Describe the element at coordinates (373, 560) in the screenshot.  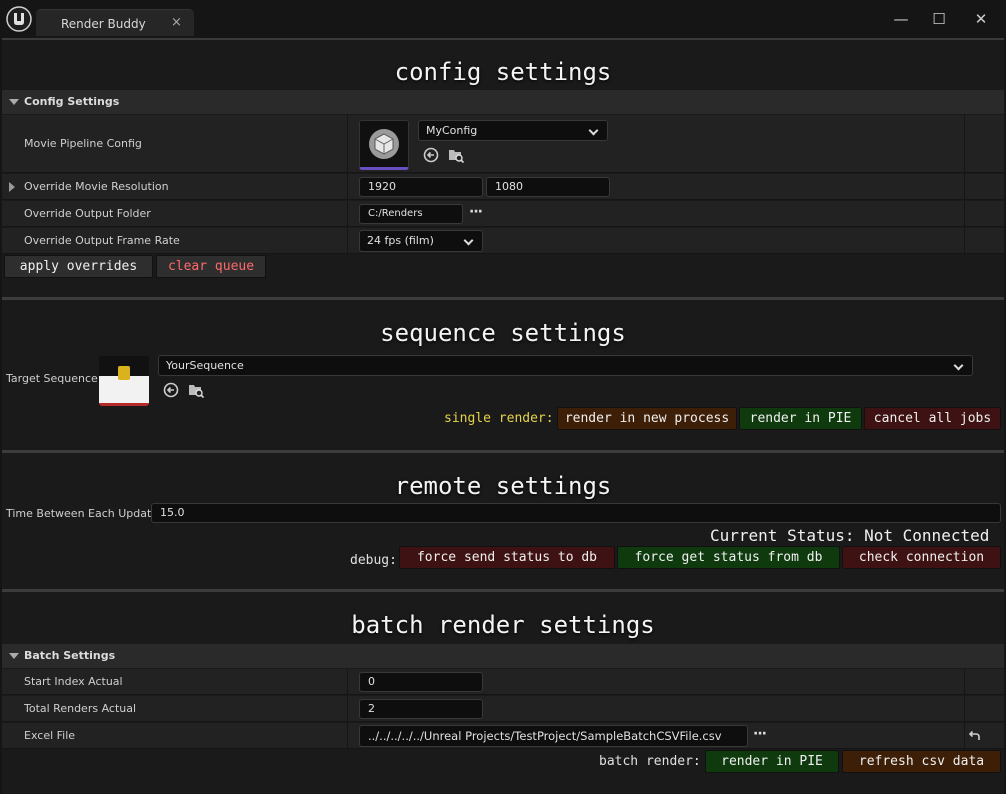
I see `debug-label: debug:` at that location.